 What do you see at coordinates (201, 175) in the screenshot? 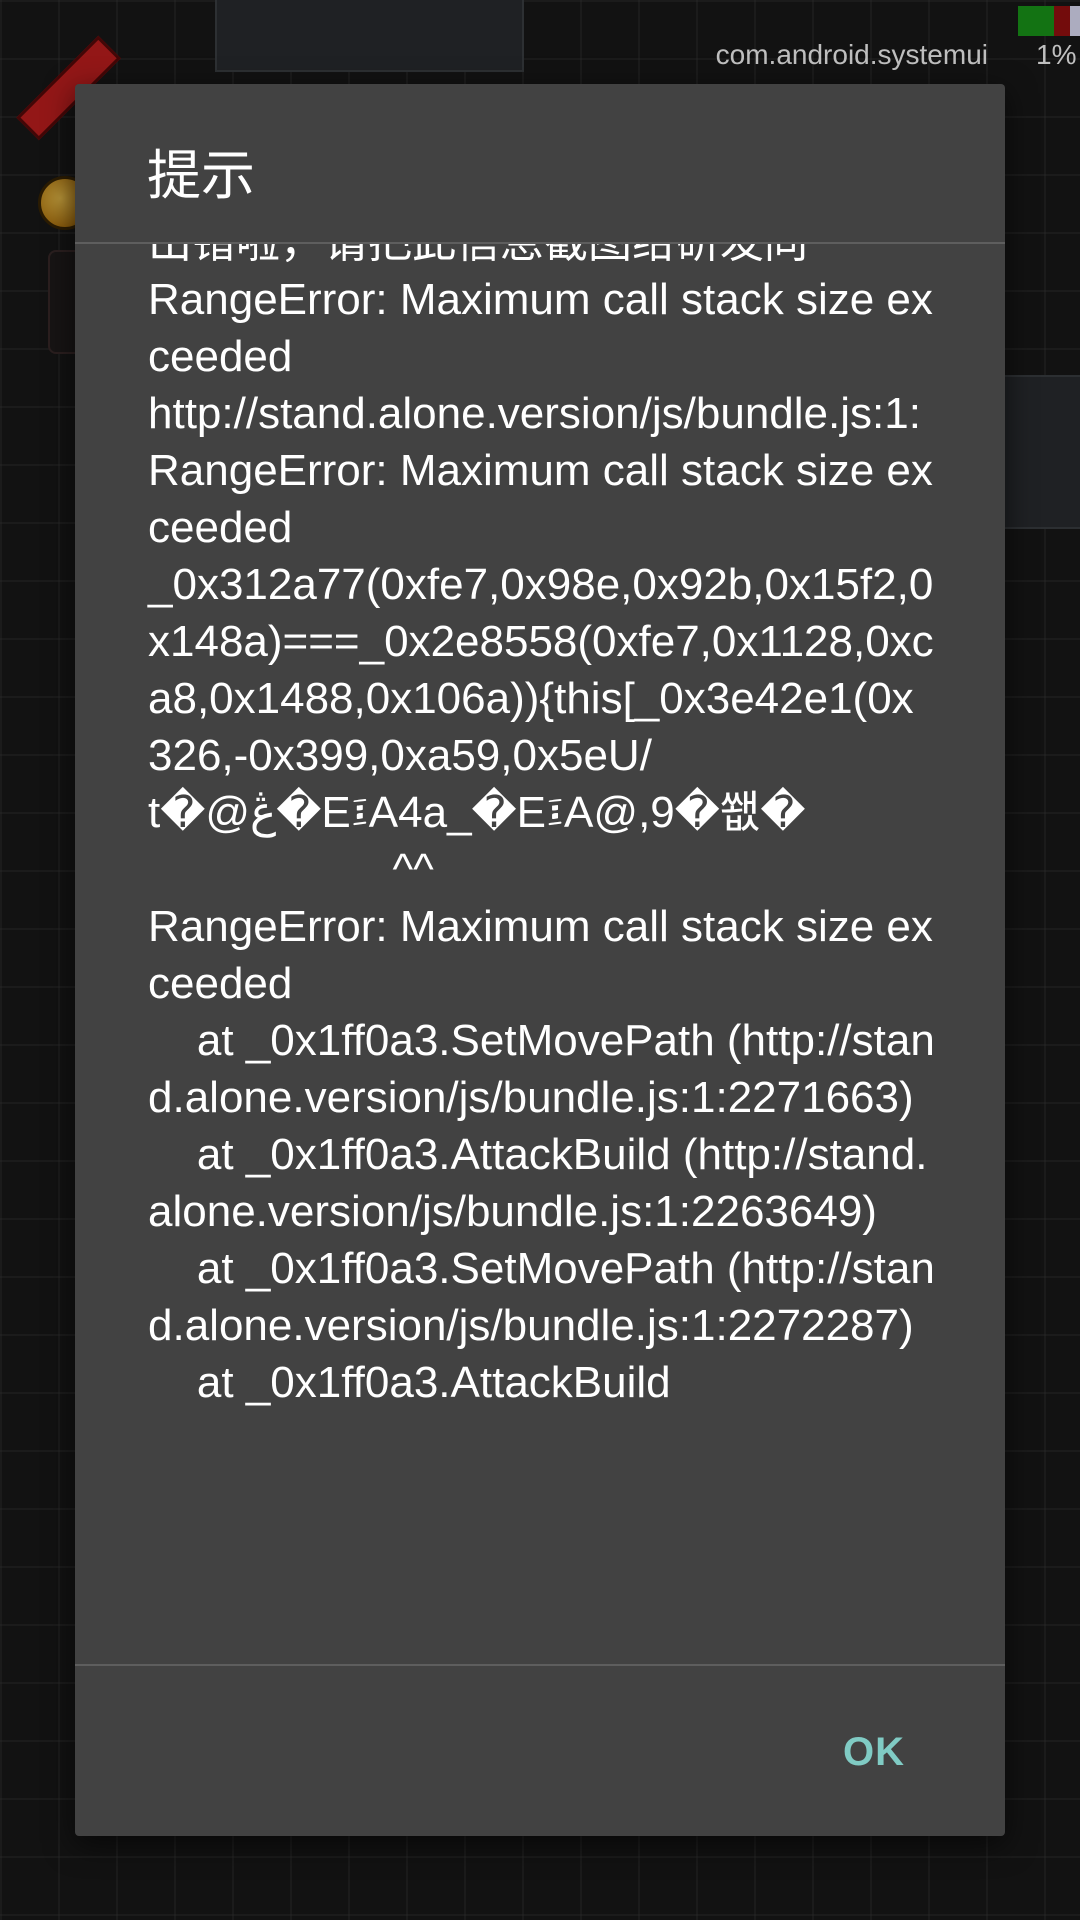
I see `dialog-title: 提示` at bounding box center [201, 175].